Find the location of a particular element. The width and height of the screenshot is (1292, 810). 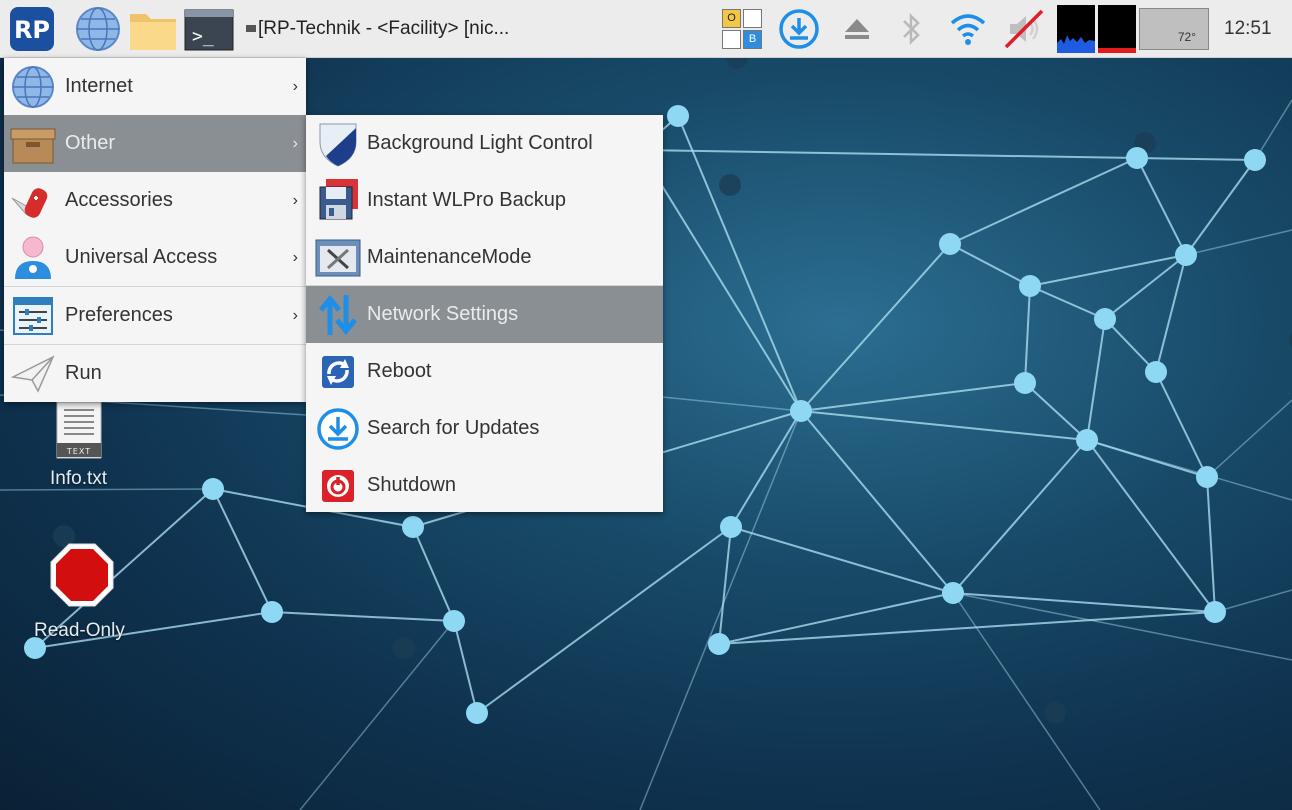

submenu-item-shutdown: Shutdown is located at coordinates (484, 485).